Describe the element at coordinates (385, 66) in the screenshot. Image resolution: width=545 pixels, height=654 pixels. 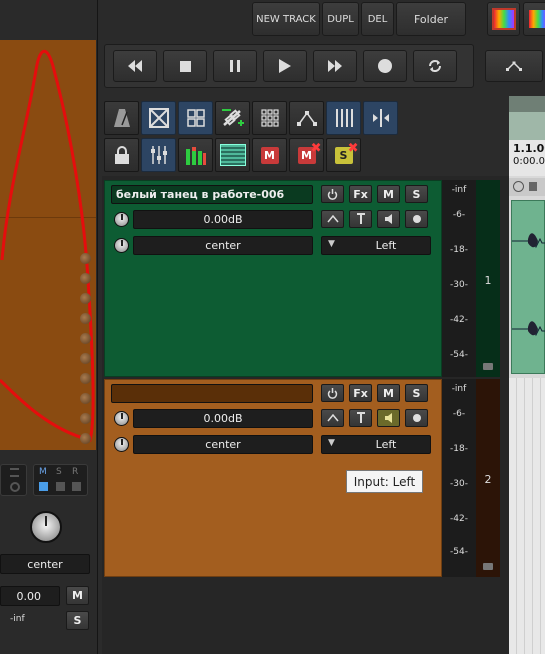
I see `record-button` at that location.